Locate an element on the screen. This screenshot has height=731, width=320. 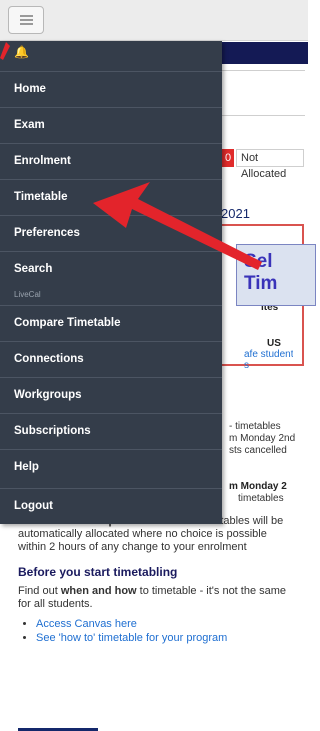
menu-item-workgroups: Workgroups is located at coordinates (111, 395).